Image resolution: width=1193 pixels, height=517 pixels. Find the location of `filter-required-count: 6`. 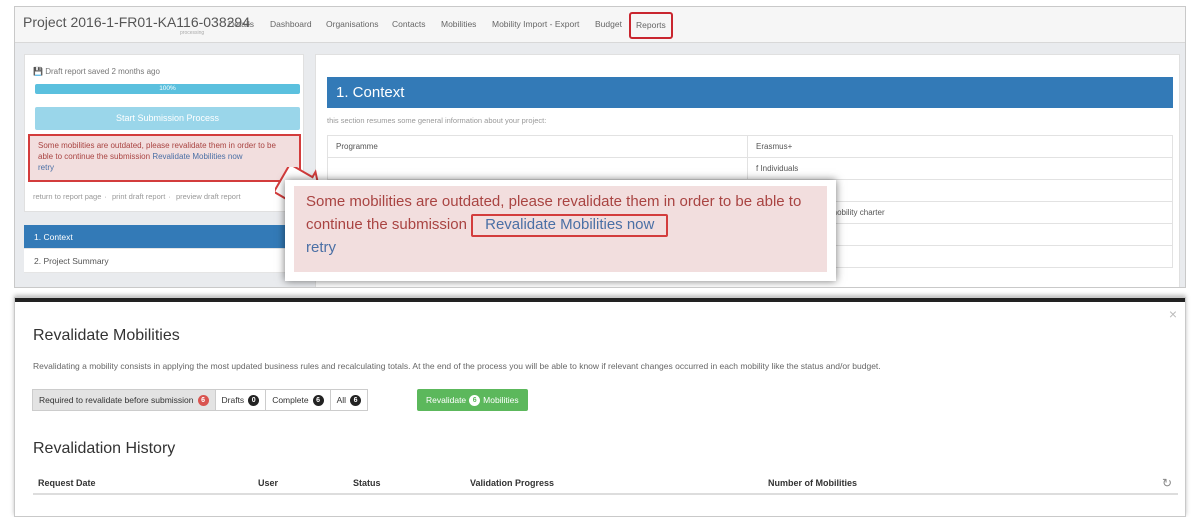

filter-required-count: 6 is located at coordinates (203, 400).